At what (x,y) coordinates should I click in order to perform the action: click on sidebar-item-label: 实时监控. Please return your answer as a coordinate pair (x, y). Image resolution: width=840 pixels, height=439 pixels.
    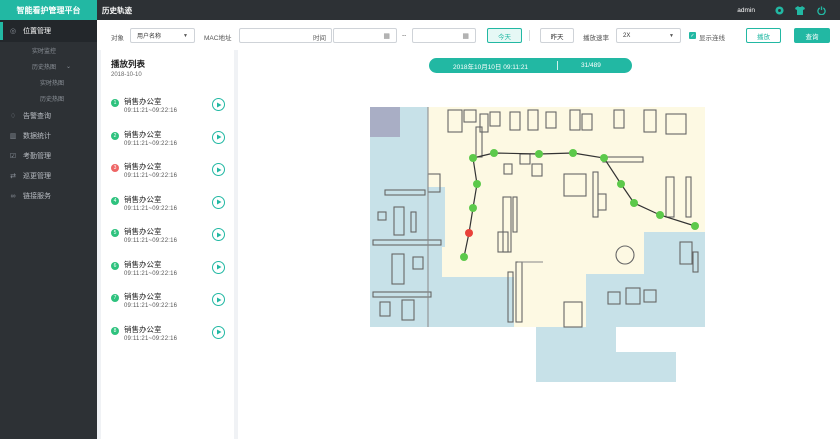
    Looking at the image, I should click on (44, 51).